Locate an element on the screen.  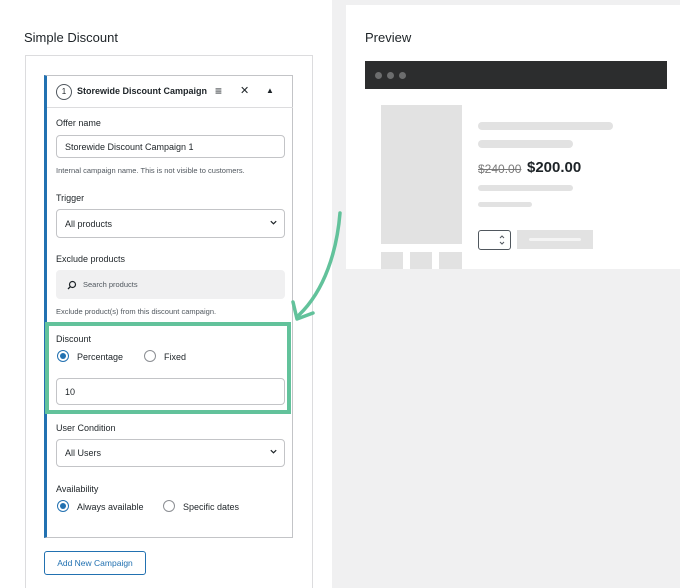
add-new-campaign-button: Add New Campaign is located at coordinates (95, 563).